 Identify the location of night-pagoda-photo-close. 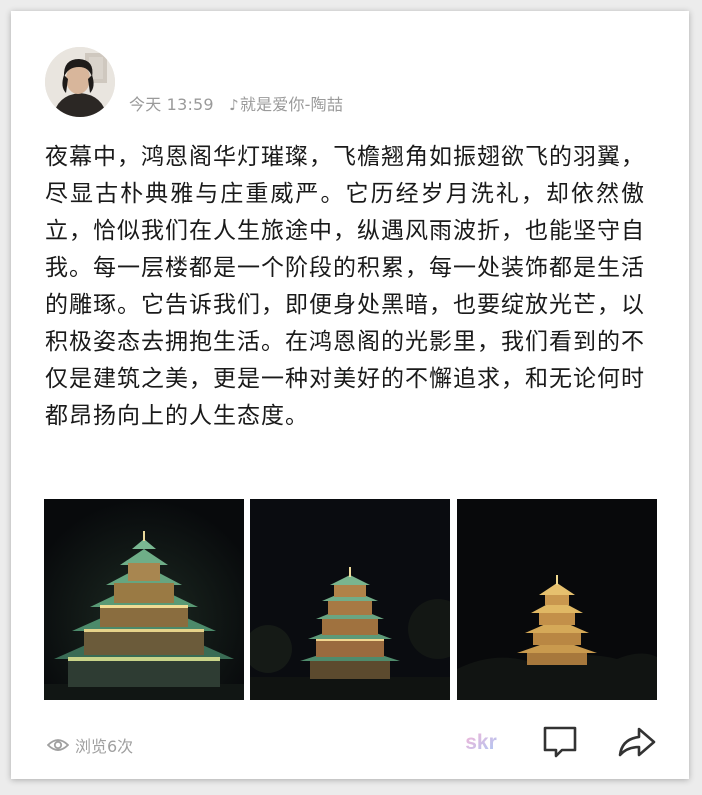
(144, 599).